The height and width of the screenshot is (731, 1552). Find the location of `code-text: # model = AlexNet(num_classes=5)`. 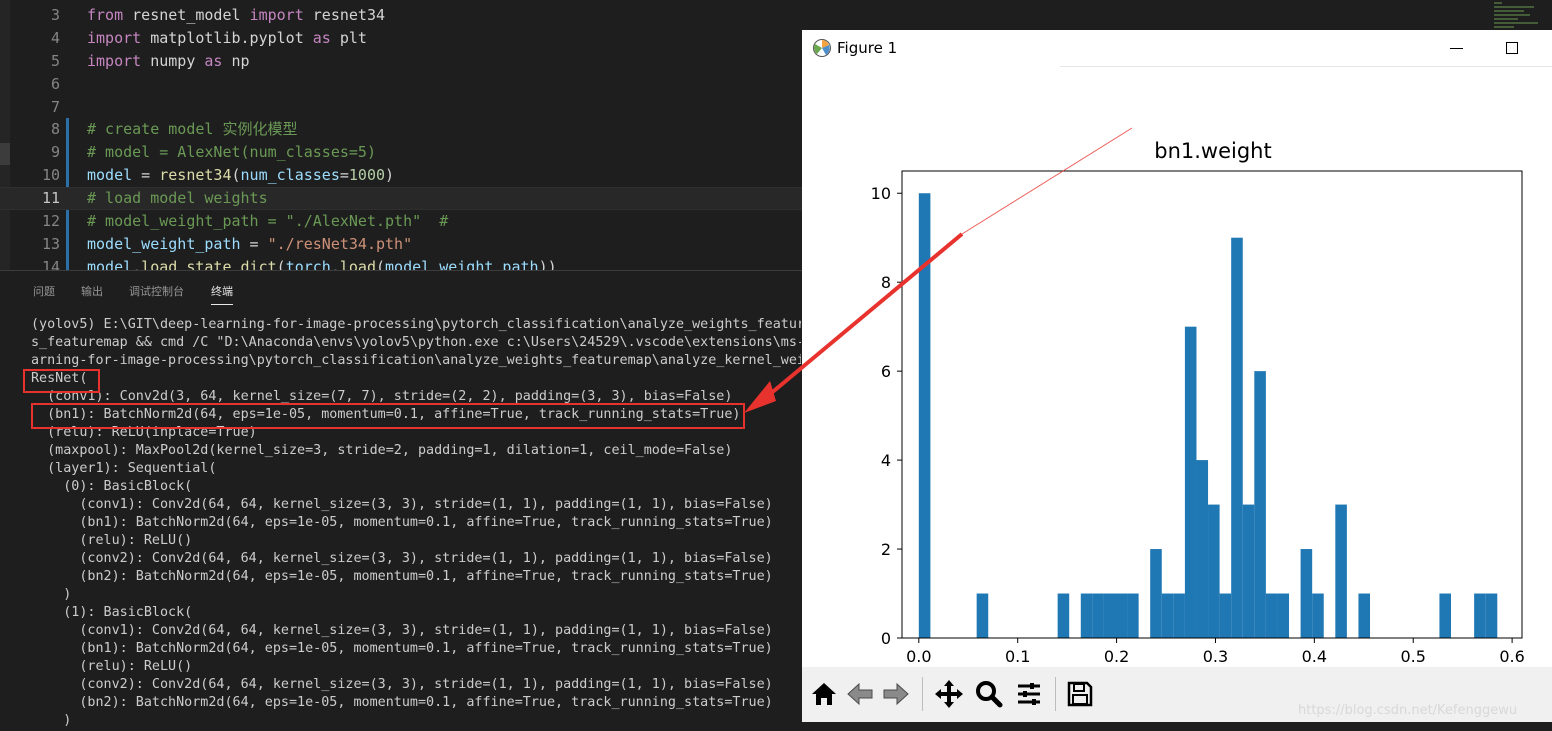

code-text: # model = AlexNet(num_classes=5) is located at coordinates (231, 152).